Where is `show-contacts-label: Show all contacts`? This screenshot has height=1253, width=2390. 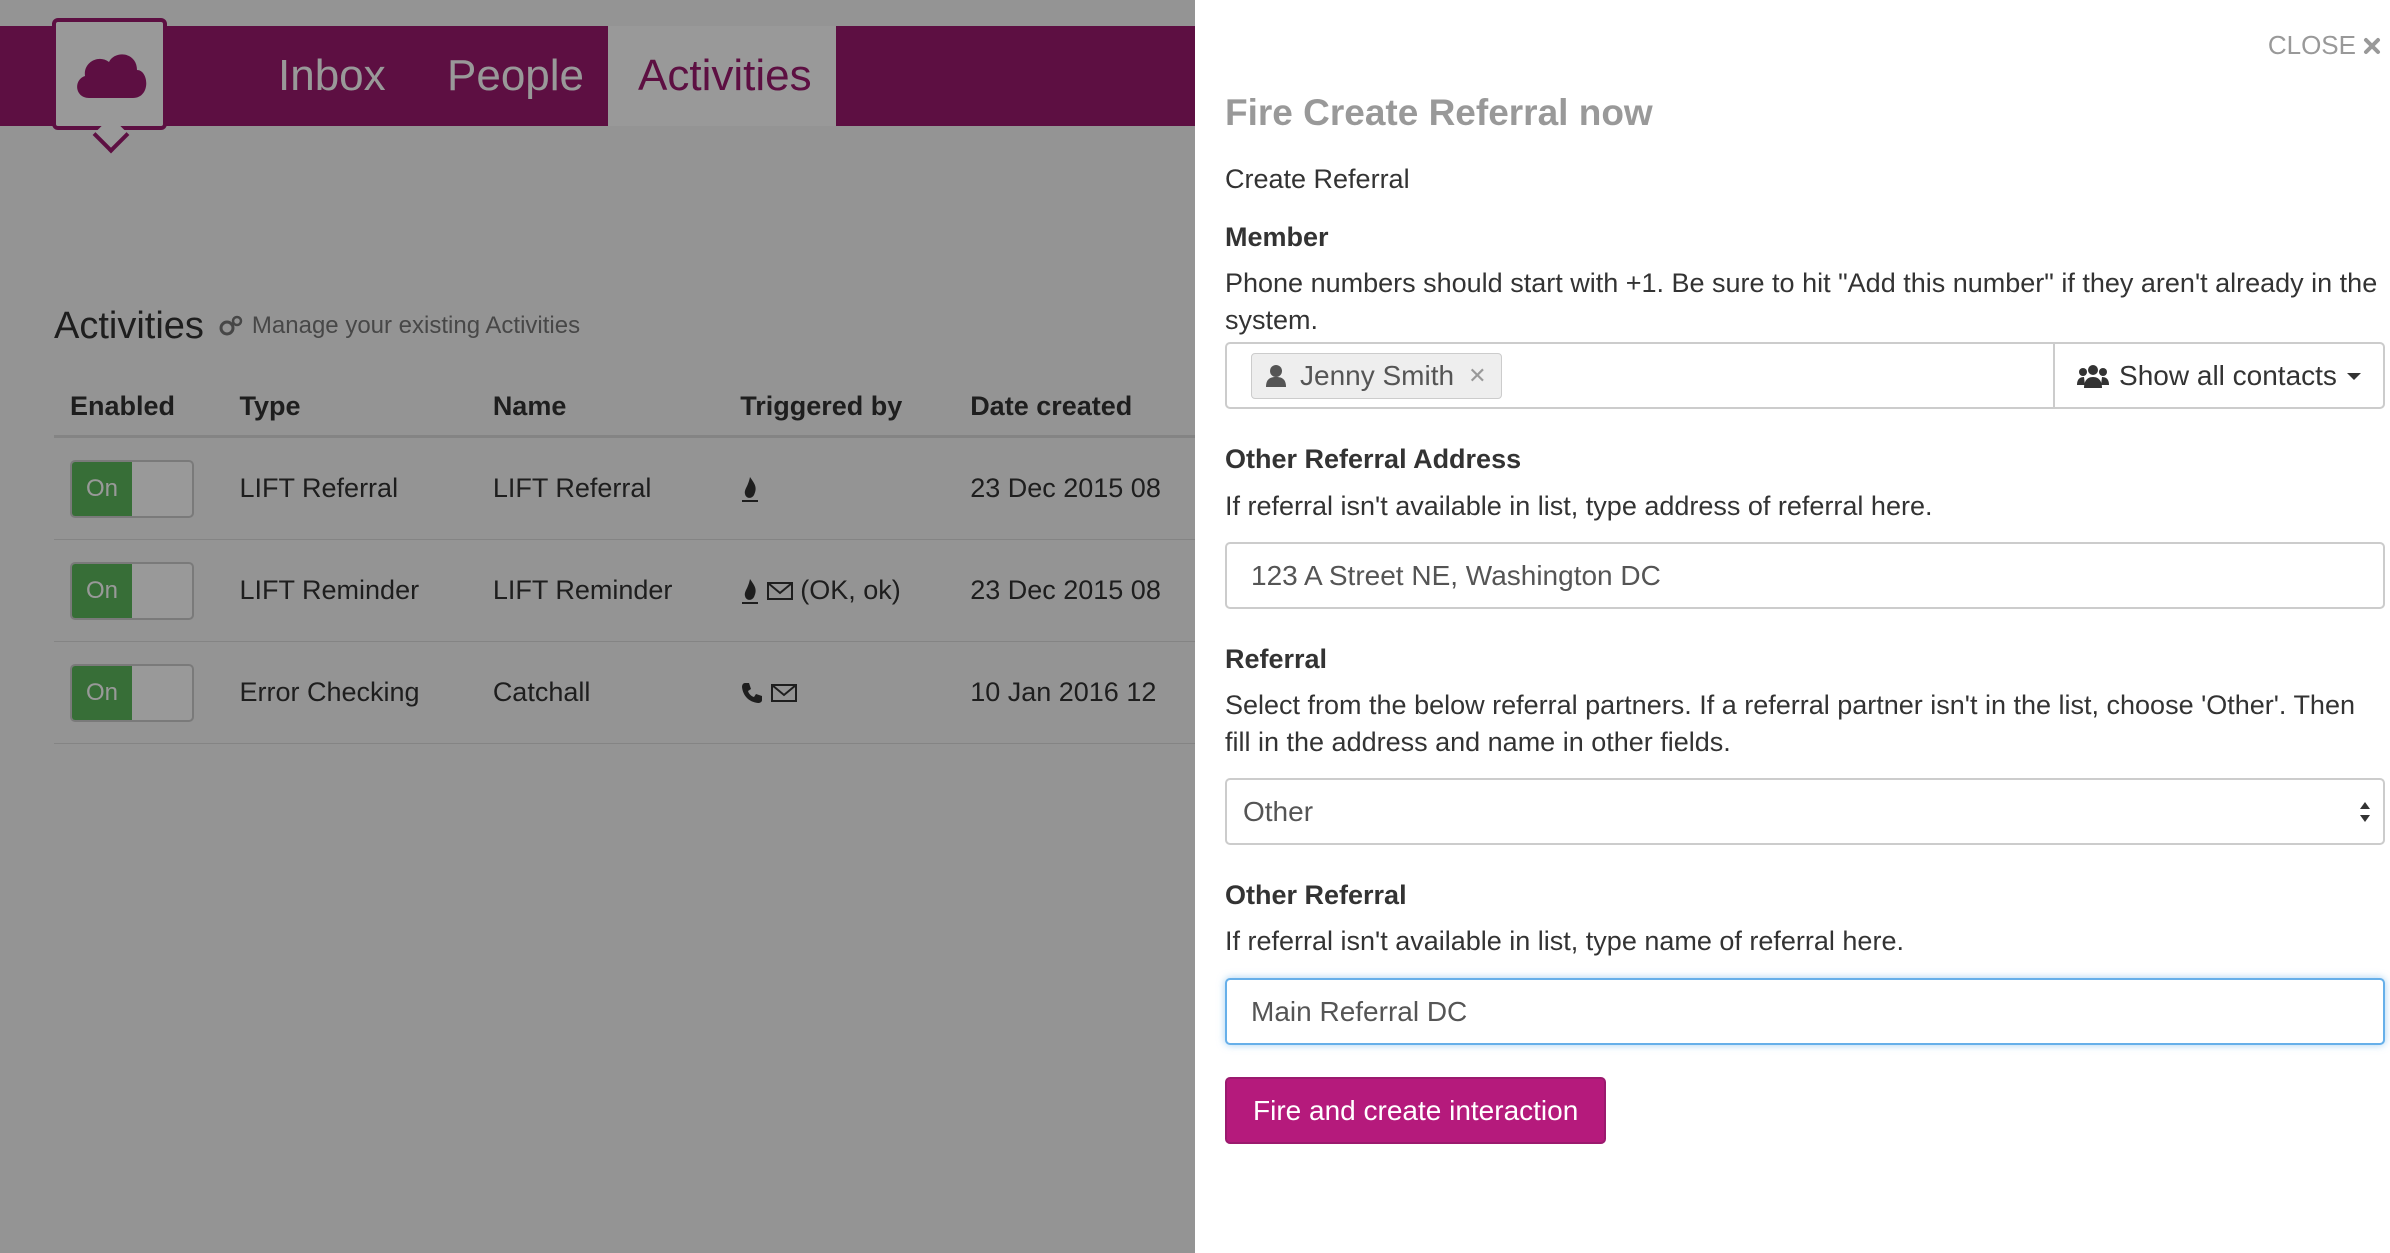 show-contacts-label: Show all contacts is located at coordinates (2228, 375).